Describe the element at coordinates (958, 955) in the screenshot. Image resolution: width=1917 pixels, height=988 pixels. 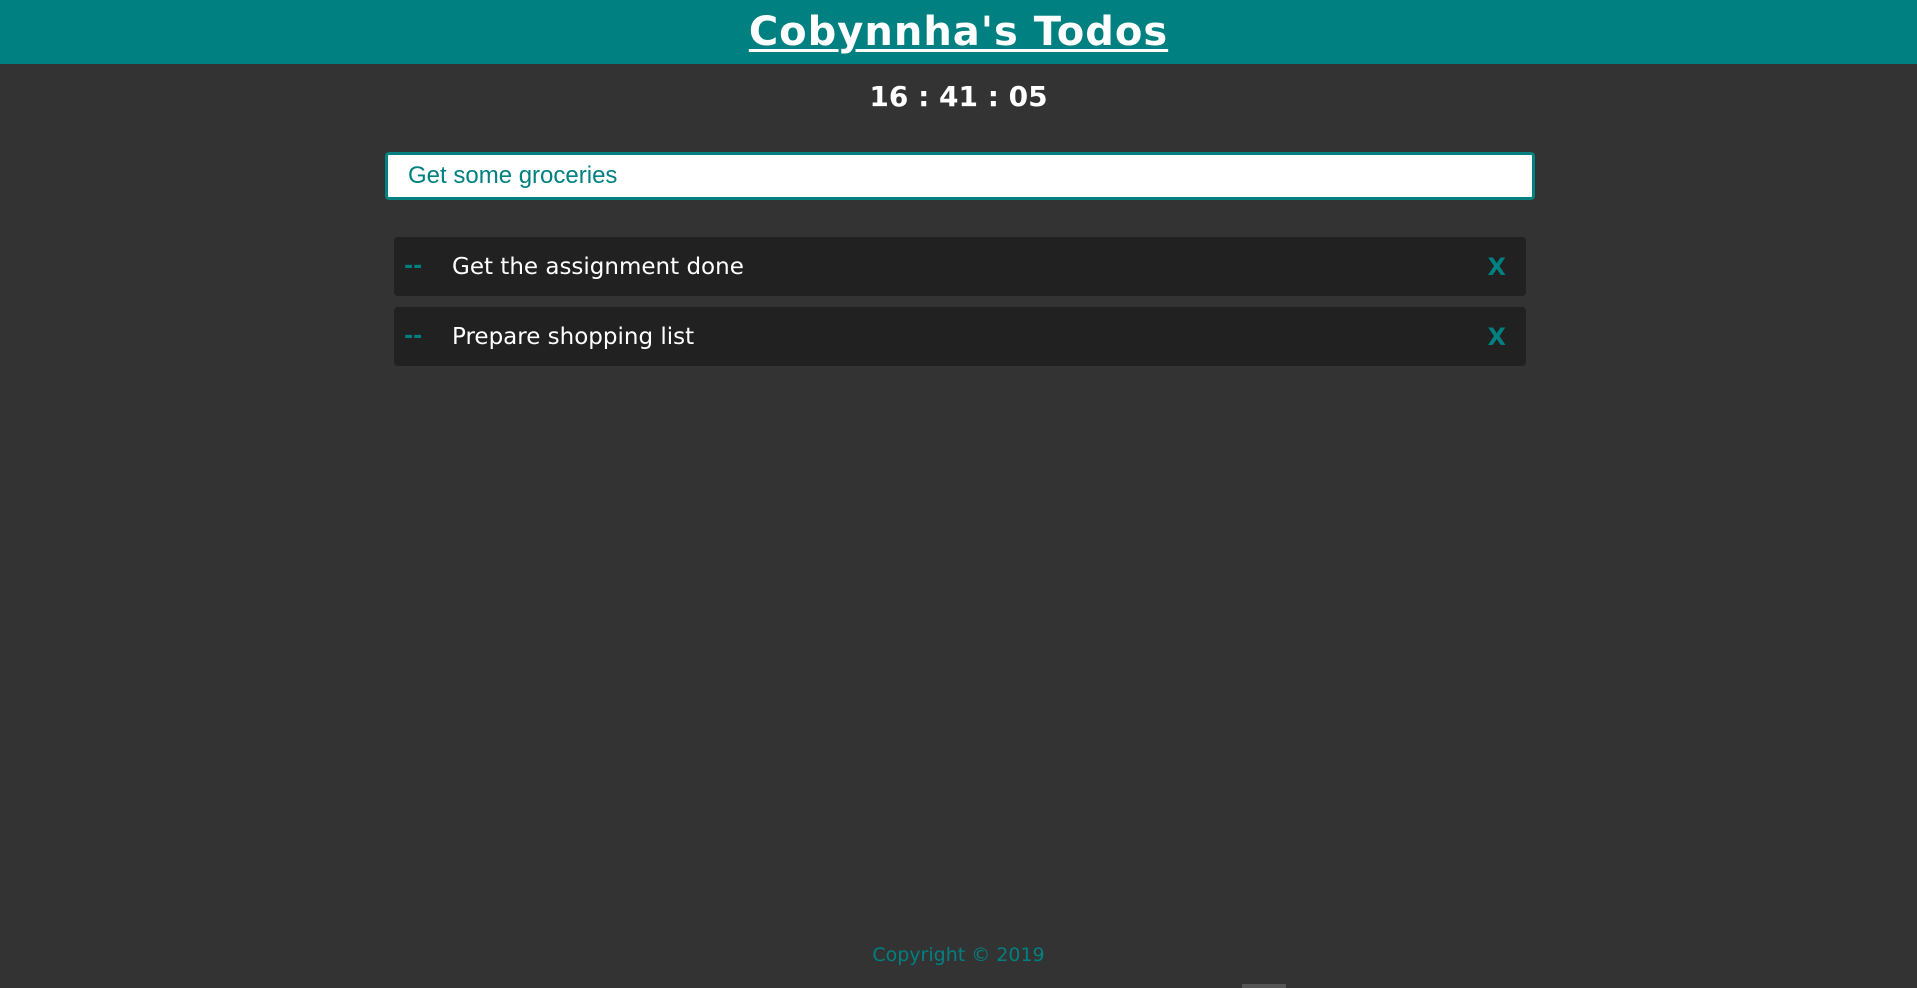
I see `footer-copyright: Copyright © 2019` at that location.